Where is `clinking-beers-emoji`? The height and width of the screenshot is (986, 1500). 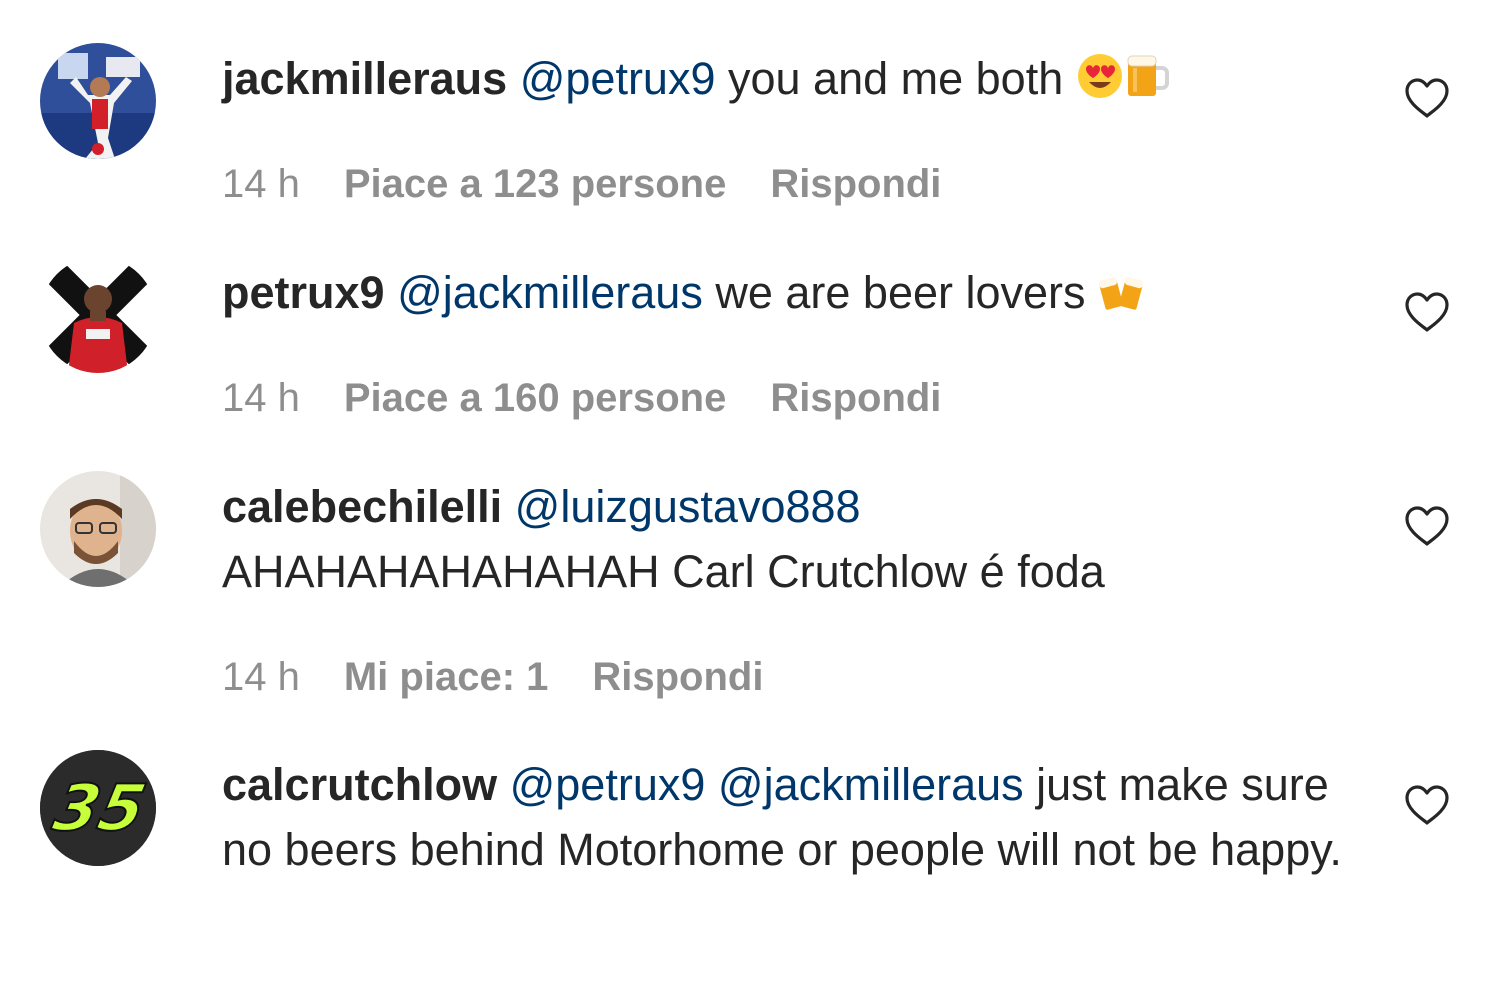
clinking-beers-emoji is located at coordinates (1121, 298).